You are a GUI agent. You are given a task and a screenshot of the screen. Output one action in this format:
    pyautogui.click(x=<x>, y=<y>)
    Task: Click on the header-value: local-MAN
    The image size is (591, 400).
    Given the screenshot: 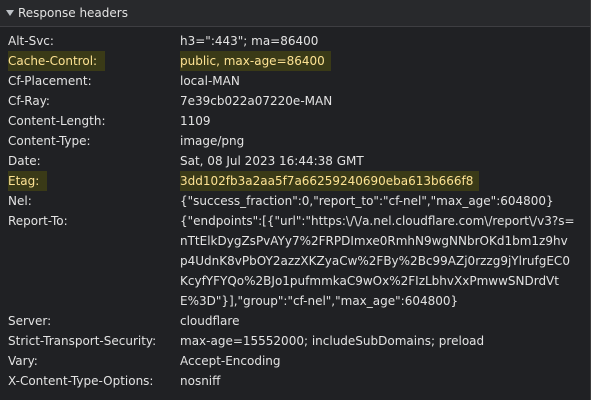 What is the action you would take?
    pyautogui.click(x=210, y=81)
    